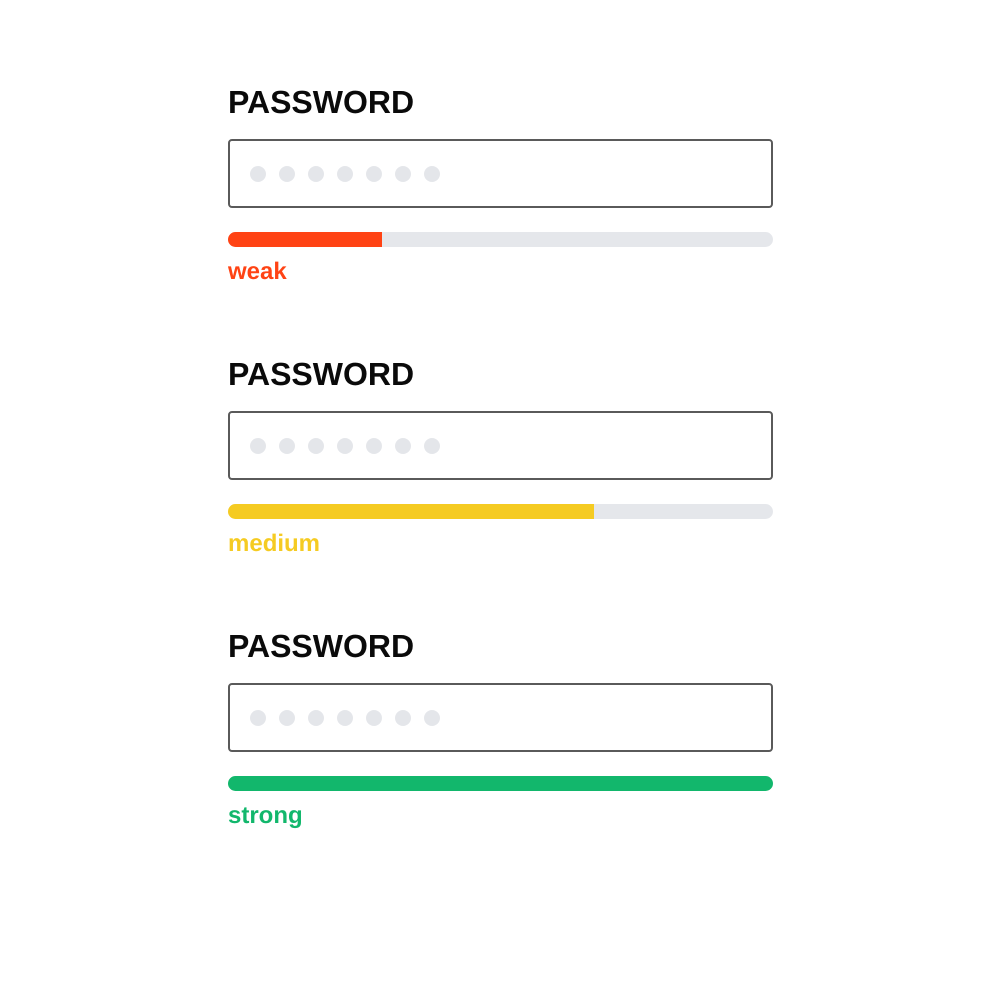 Image resolution: width=1000 pixels, height=997 pixels. I want to click on strength-label: strong, so click(265, 816).